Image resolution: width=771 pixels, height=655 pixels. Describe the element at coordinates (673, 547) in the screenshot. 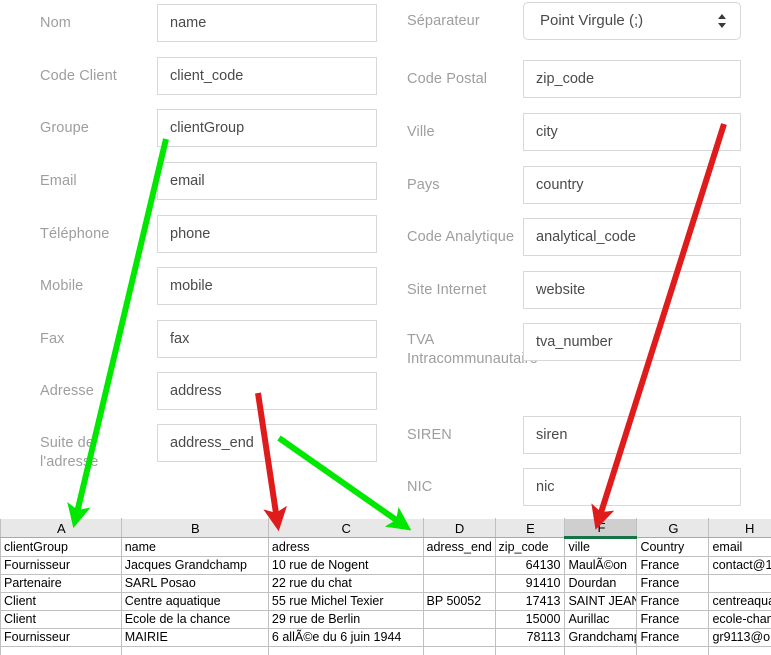

I see `csv-header-cell: Country` at that location.